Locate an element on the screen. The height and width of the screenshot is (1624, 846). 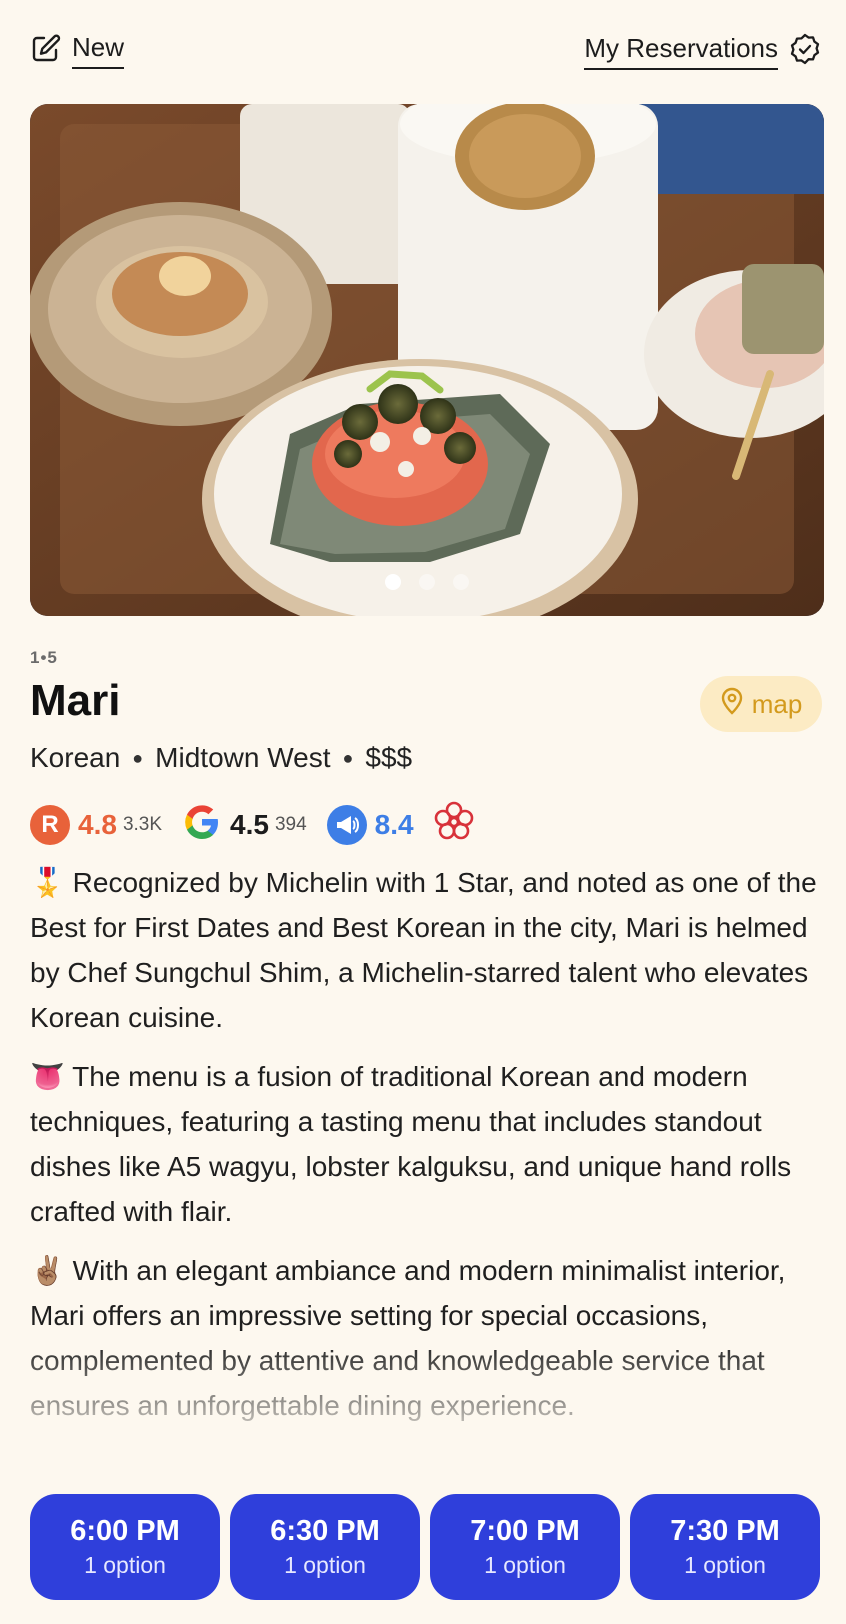
carousel-indicator is located at coordinates (427, 582).